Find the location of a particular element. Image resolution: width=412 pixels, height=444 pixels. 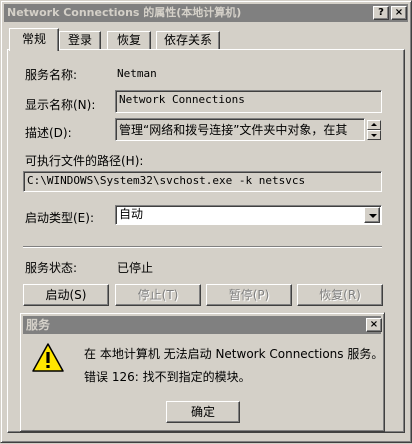

ok-button: 确定 is located at coordinates (203, 412).